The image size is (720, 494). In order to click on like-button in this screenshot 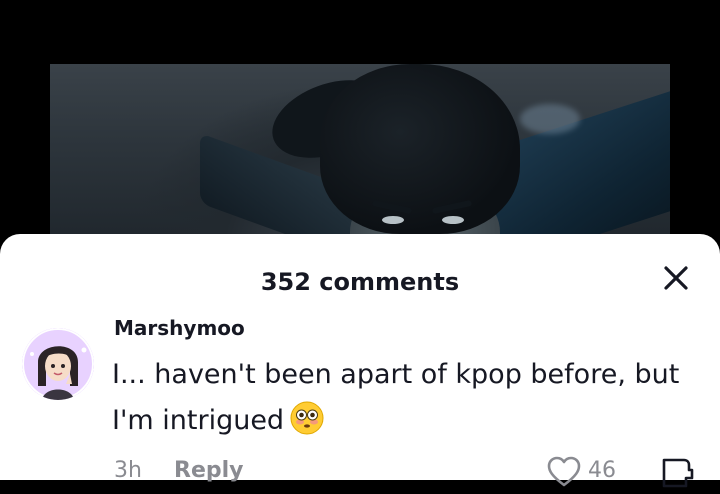, I will do `click(564, 472)`.